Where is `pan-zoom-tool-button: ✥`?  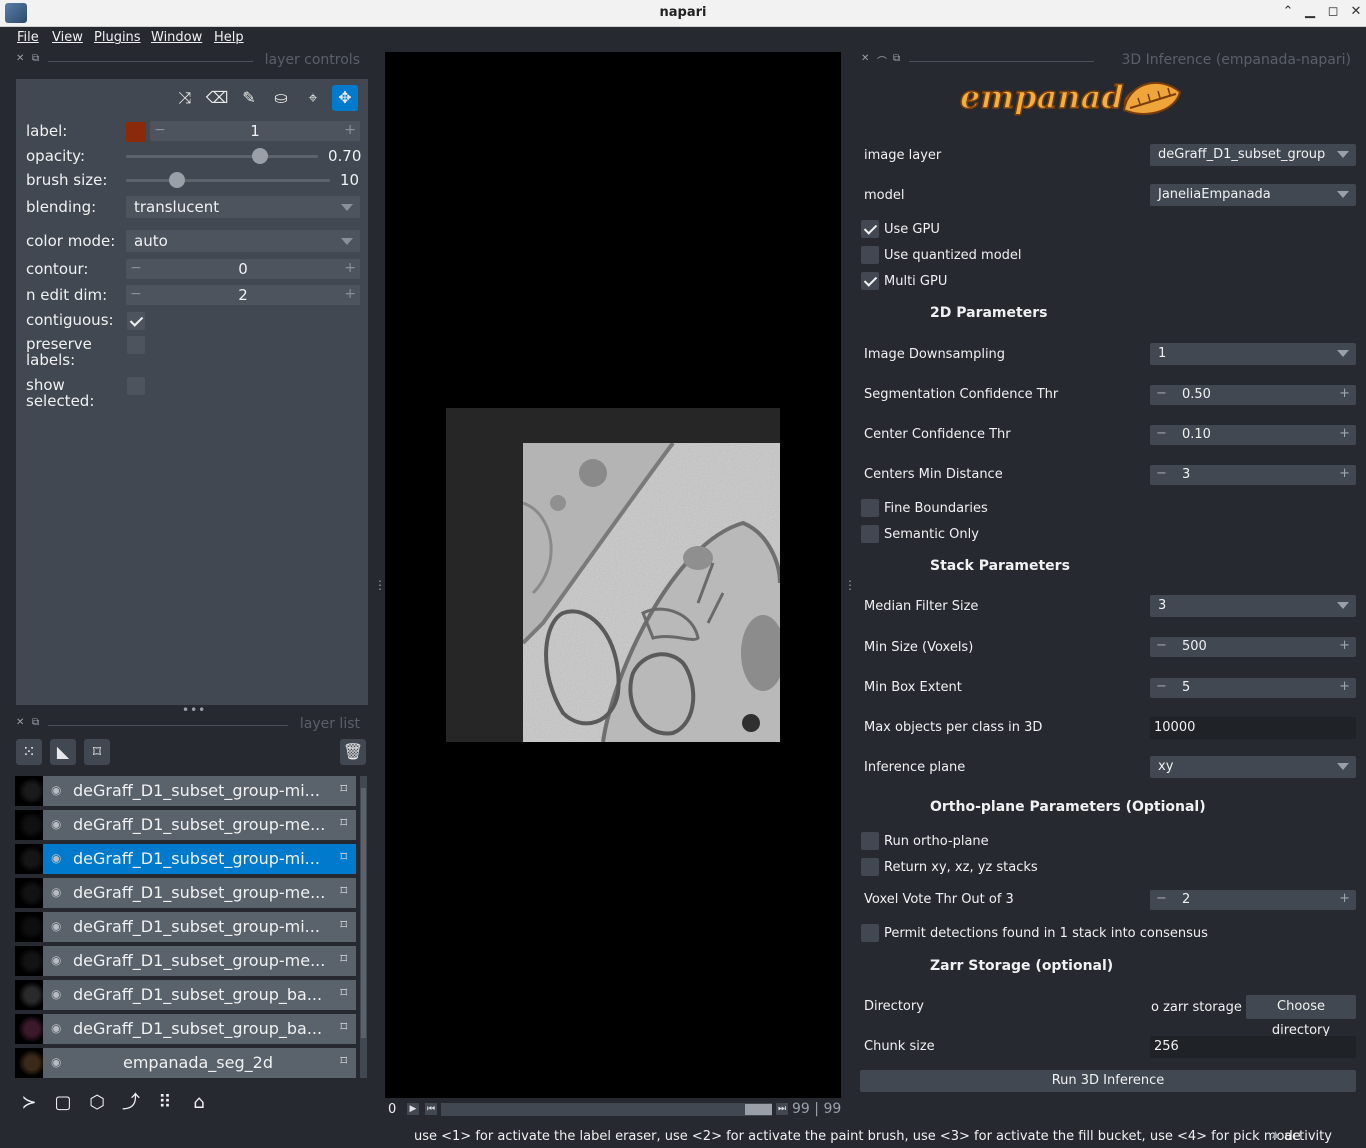
pan-zoom-tool-button: ✥ is located at coordinates (345, 98).